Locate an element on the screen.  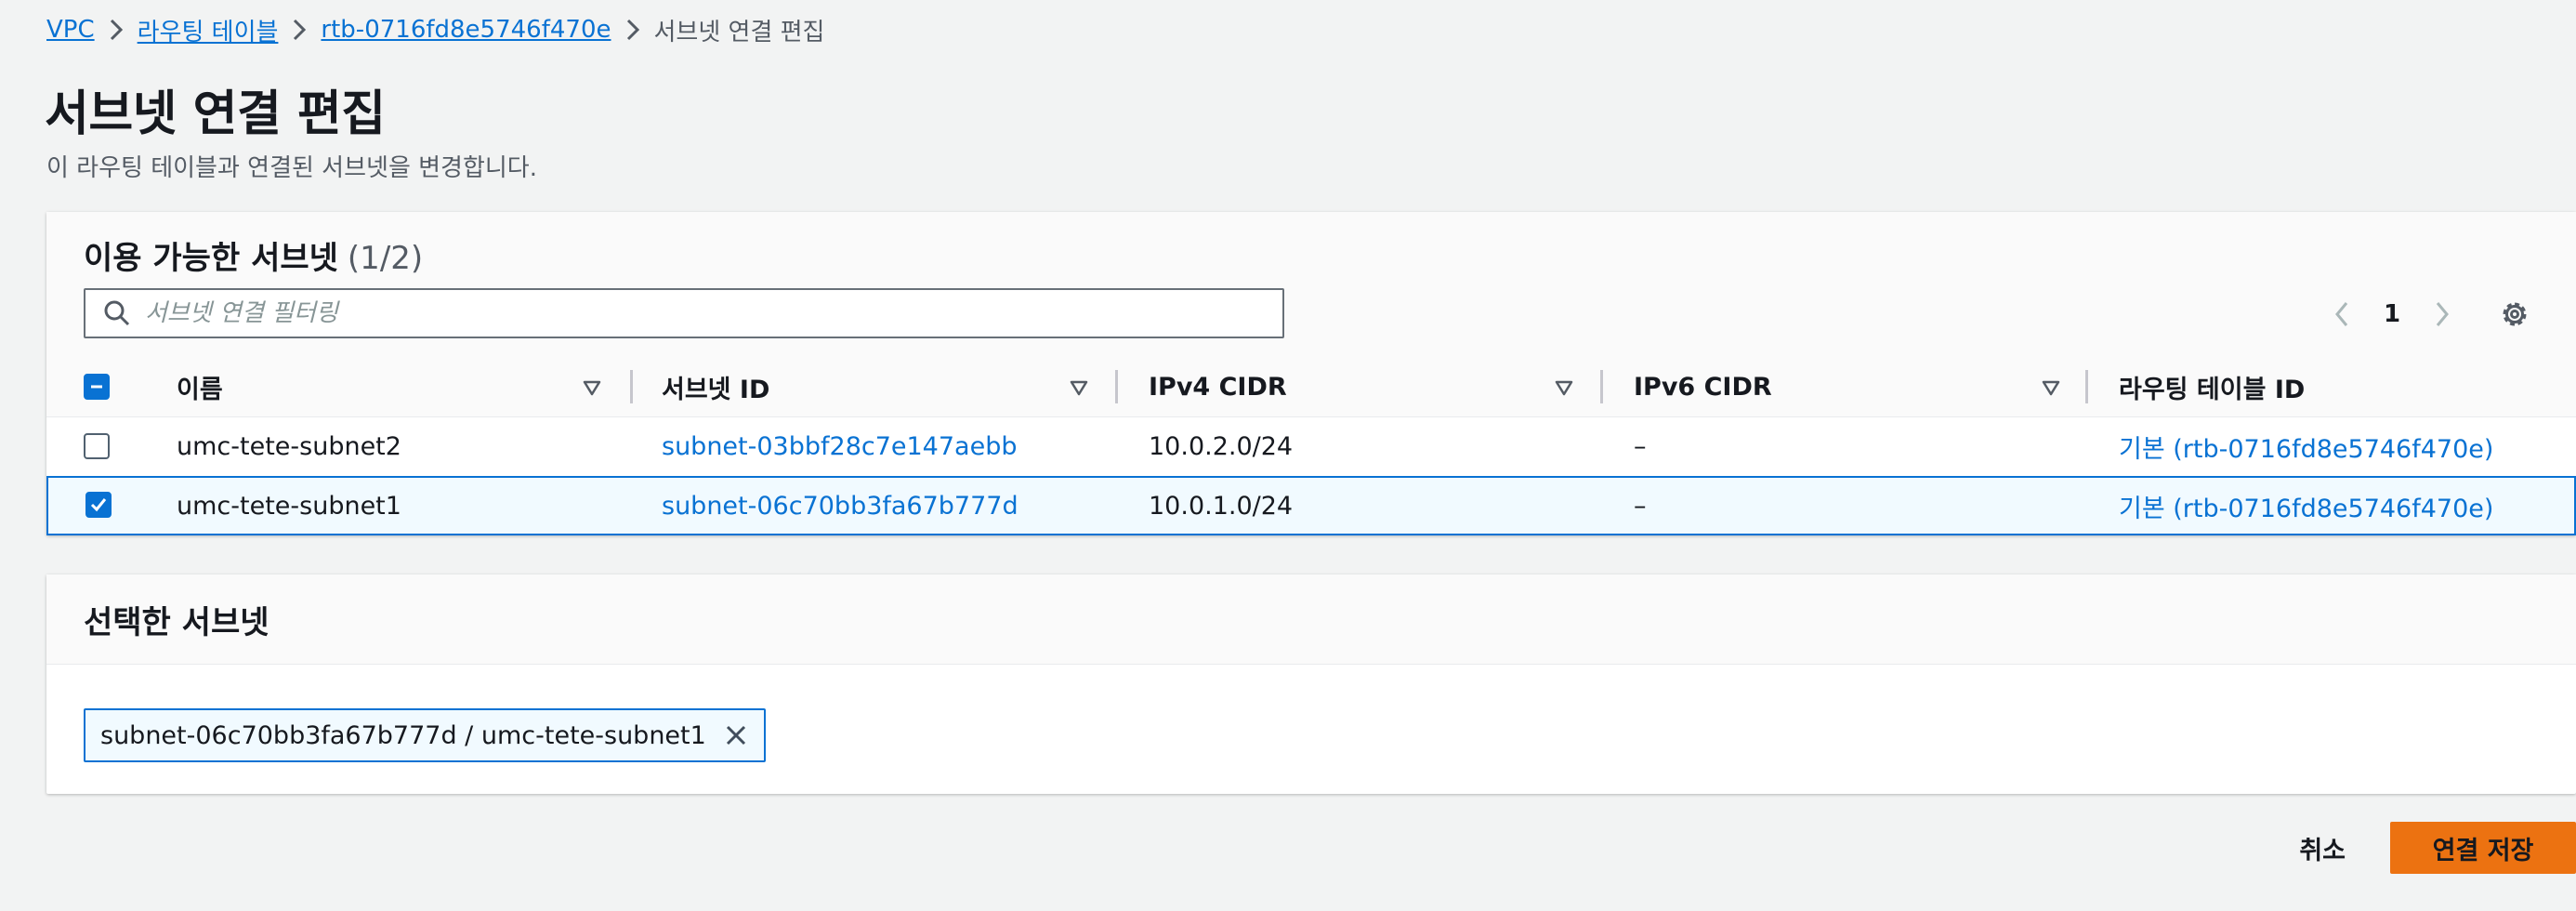
chevron-left-icon is located at coordinates (2341, 314).